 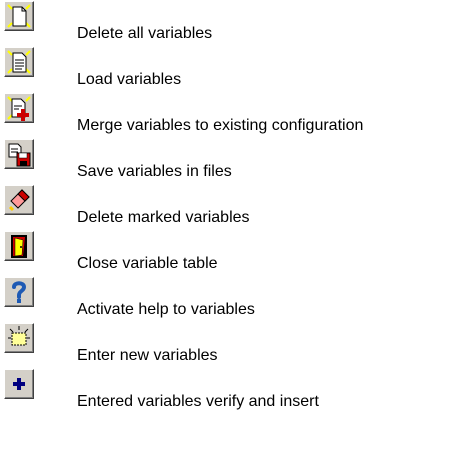 What do you see at coordinates (198, 401) in the screenshot?
I see `legend-label: Entered variables verify and insert` at bounding box center [198, 401].